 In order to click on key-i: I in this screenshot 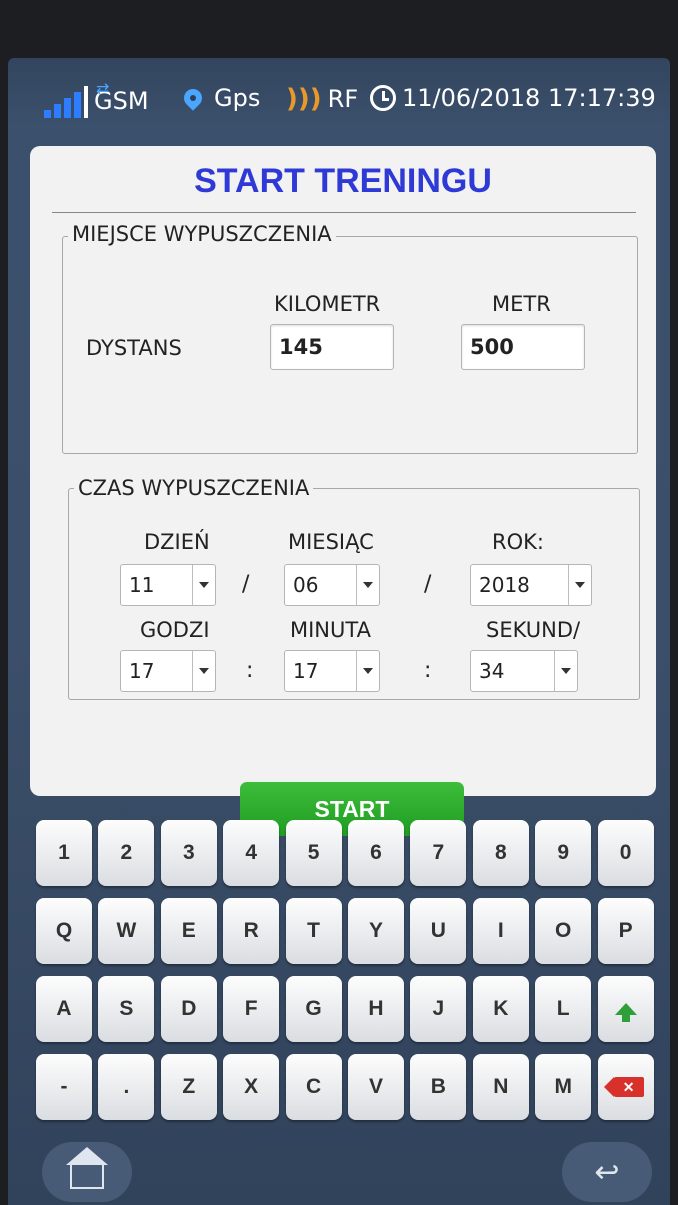, I will do `click(500, 931)`.